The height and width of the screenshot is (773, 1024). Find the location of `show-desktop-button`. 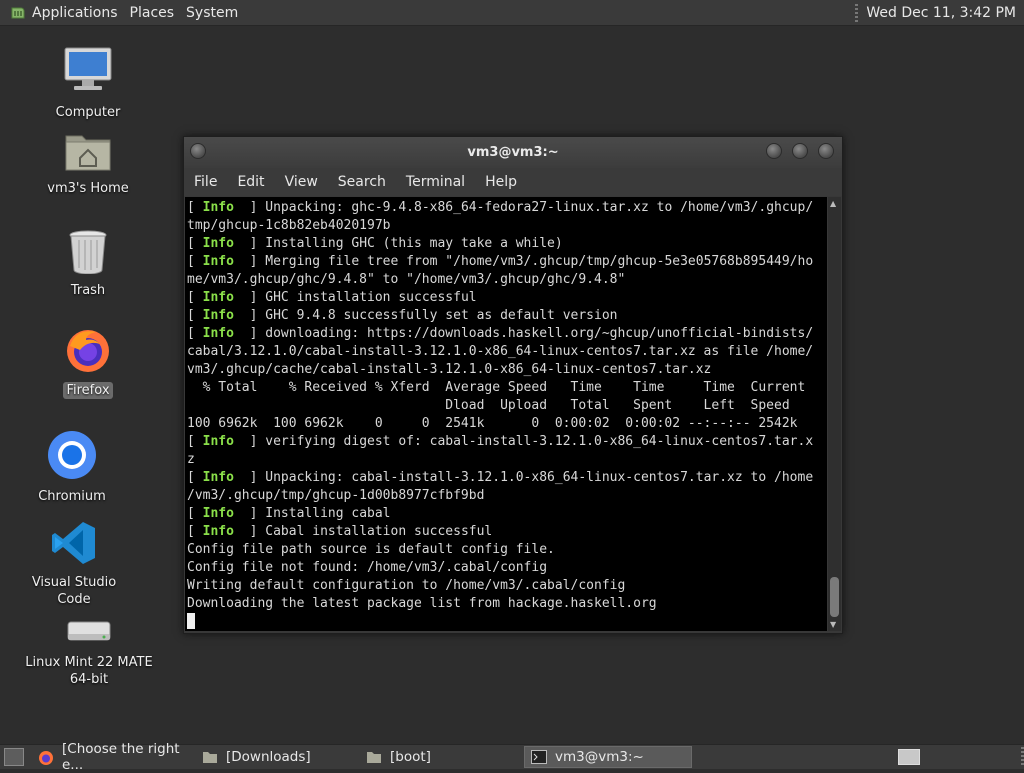

show-desktop-button is located at coordinates (14, 757).